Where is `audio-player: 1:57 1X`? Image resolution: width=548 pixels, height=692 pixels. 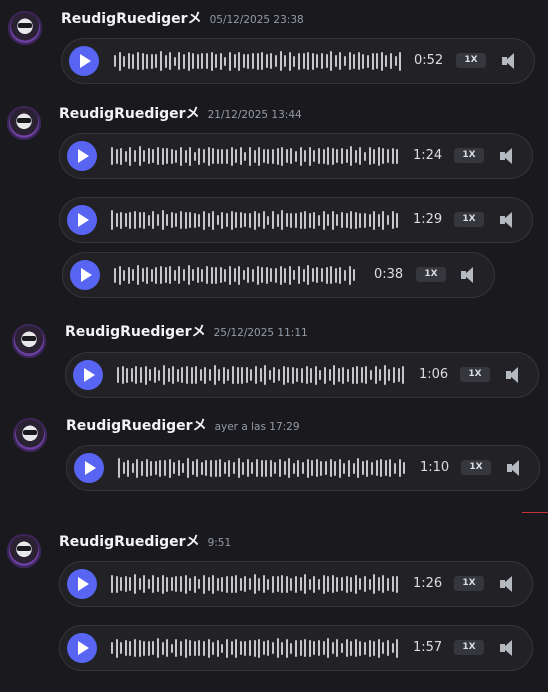 audio-player: 1:57 1X is located at coordinates (296, 648).